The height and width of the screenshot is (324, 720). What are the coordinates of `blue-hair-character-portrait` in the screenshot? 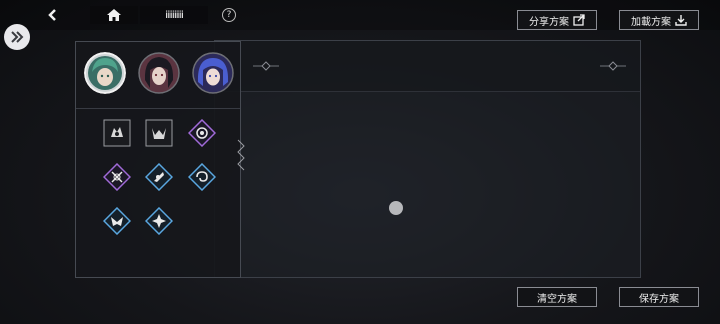 It's located at (213, 73).